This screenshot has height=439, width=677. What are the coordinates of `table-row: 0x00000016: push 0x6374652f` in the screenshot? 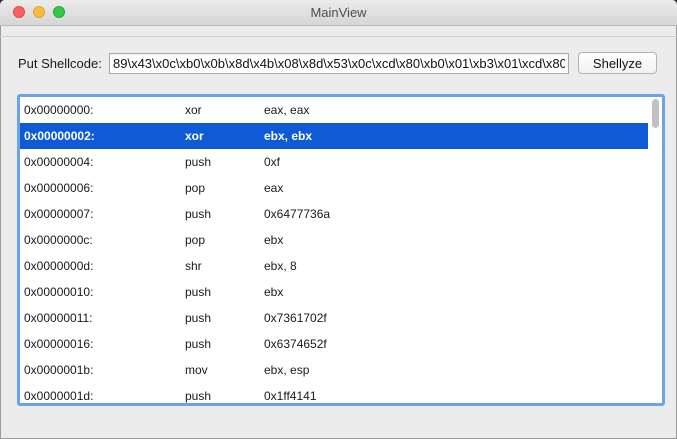 It's located at (334, 344).